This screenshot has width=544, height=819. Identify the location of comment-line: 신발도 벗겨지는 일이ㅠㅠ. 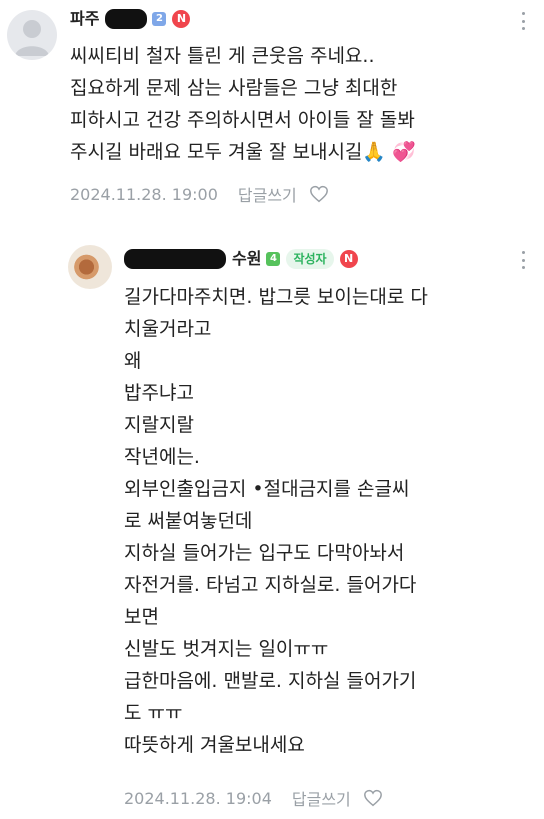
(226, 649).